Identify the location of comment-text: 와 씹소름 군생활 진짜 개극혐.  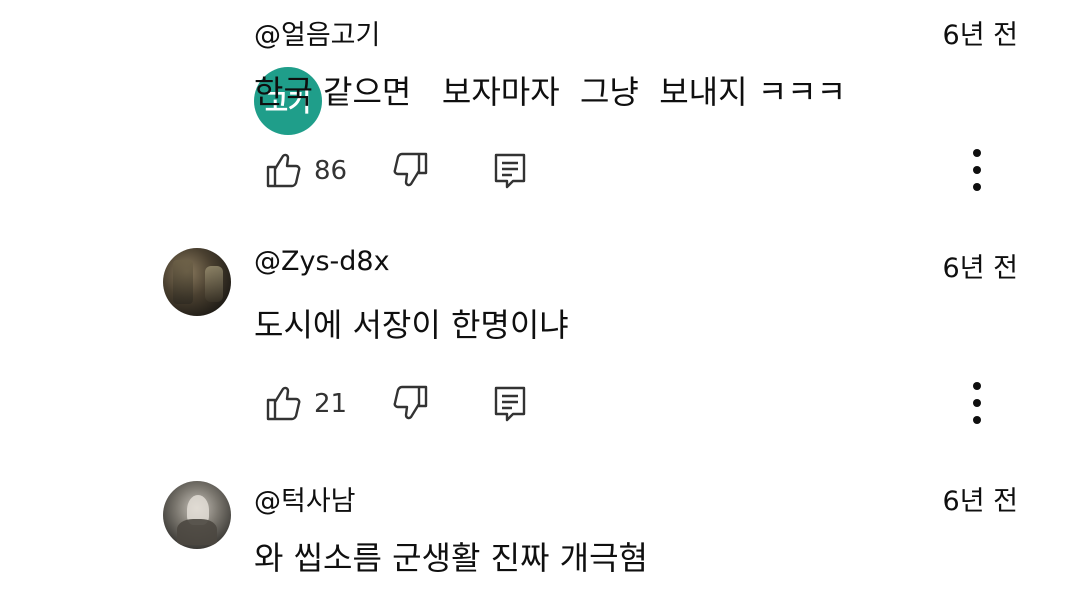
(451, 558).